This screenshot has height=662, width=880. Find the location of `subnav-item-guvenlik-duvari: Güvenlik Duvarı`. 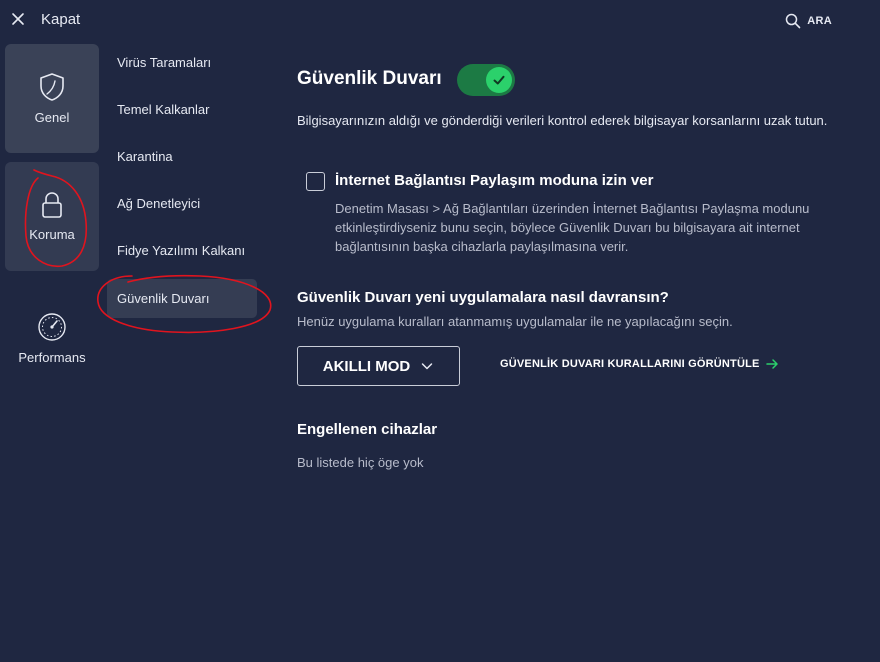

subnav-item-guvenlik-duvari: Güvenlik Duvarı is located at coordinates (182, 298).